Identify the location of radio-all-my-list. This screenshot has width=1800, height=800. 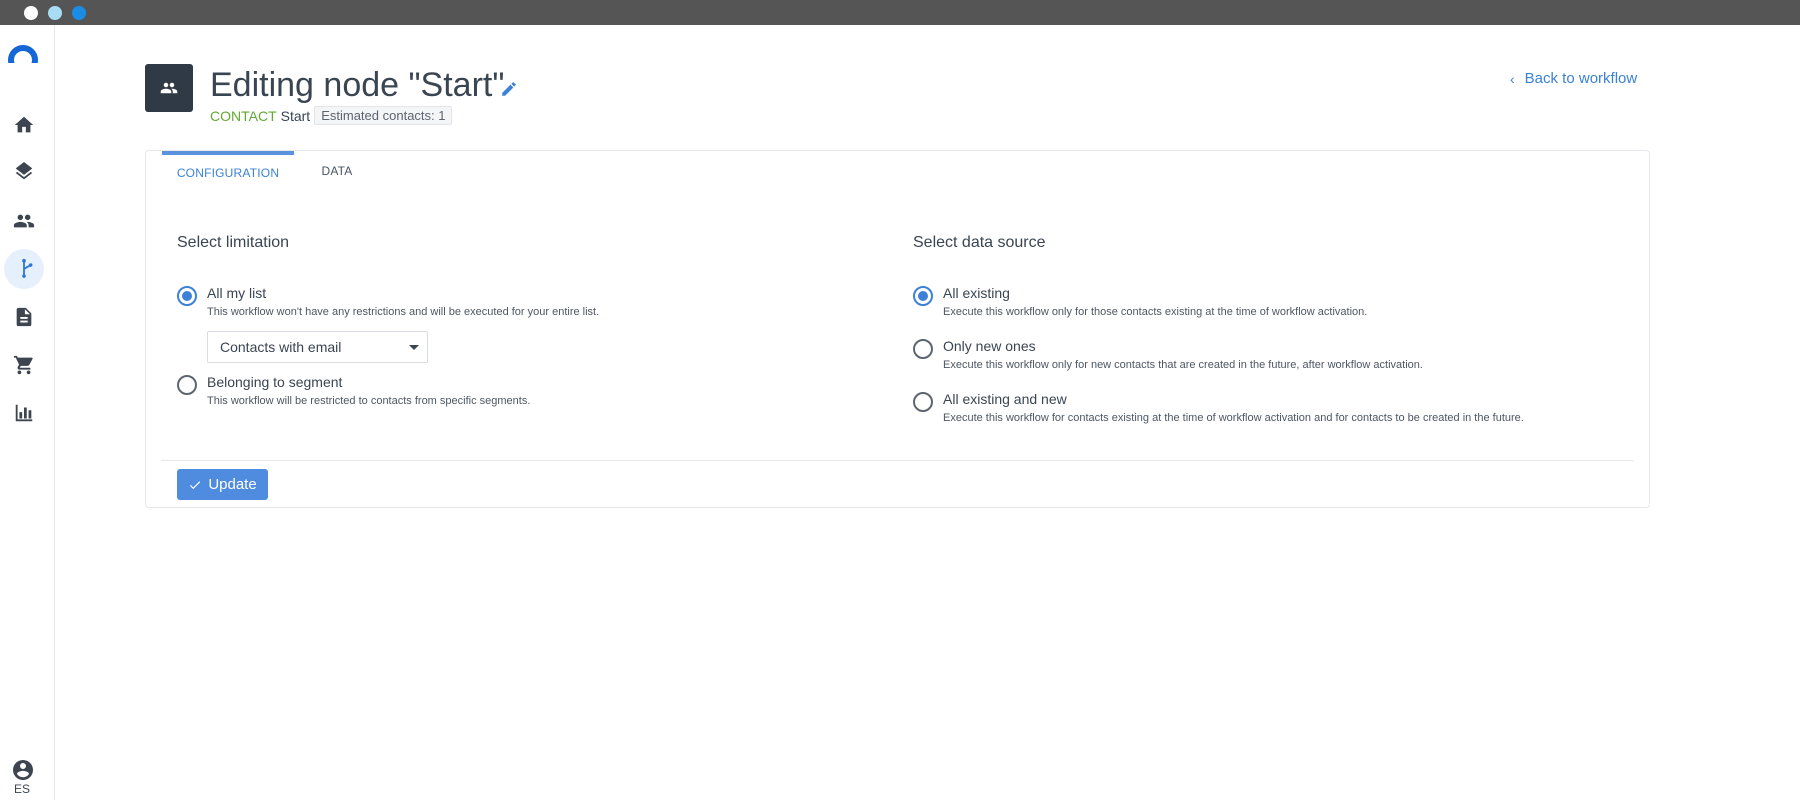
(187, 296).